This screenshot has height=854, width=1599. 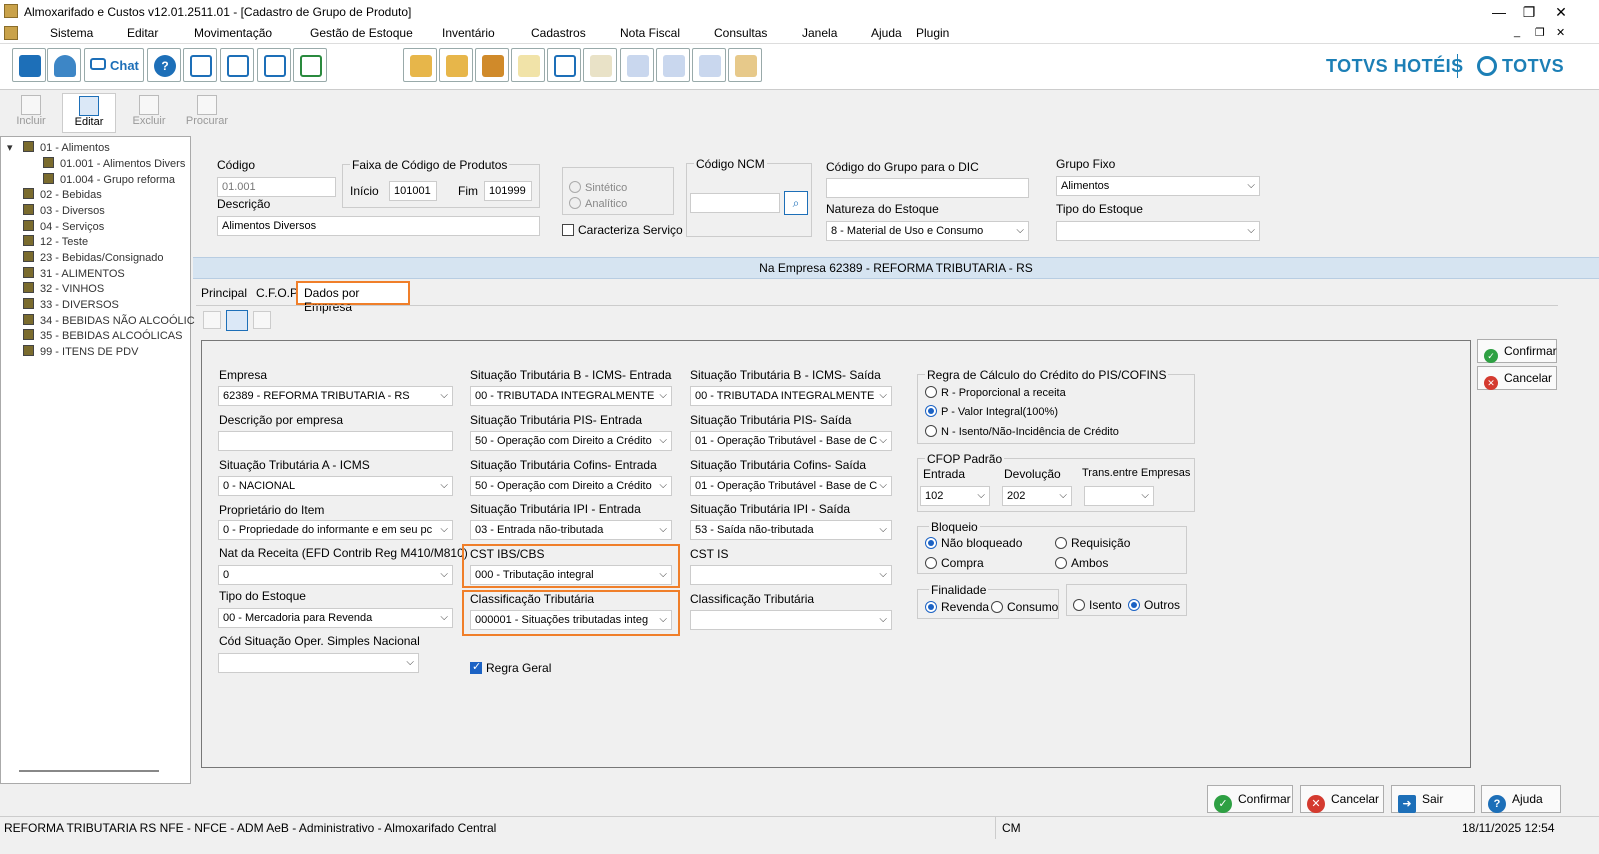 I want to click on grid-edit-button, so click(x=237, y=65).